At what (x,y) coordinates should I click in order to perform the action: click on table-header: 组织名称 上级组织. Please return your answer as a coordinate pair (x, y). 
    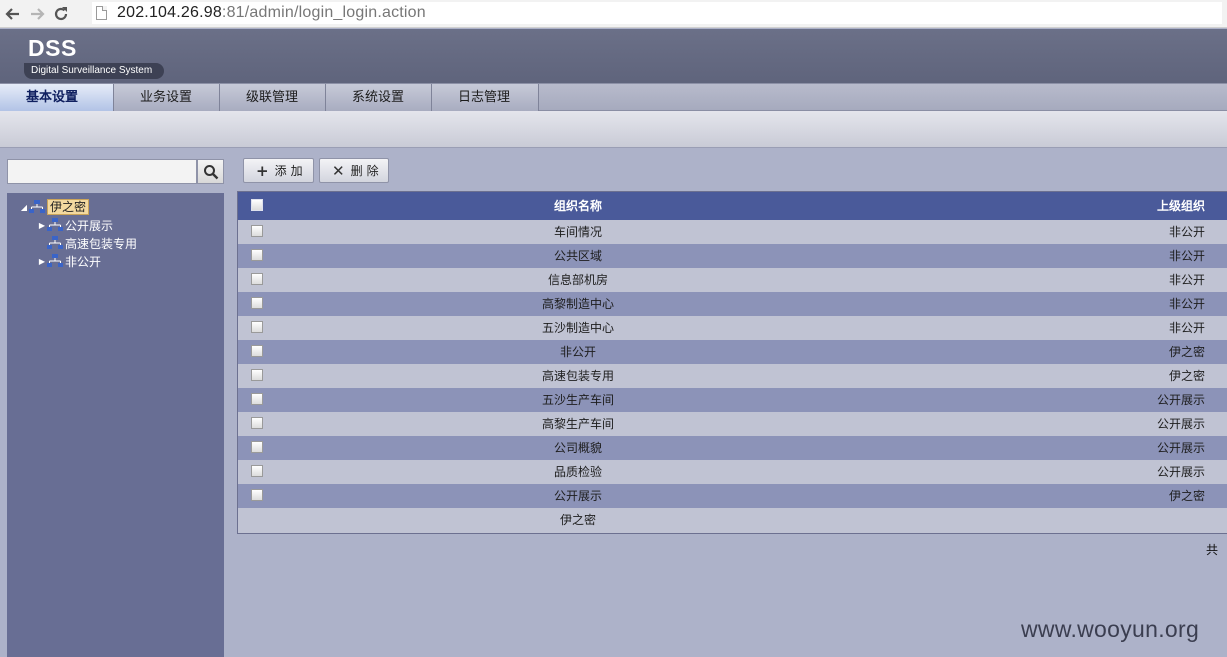
    Looking at the image, I should click on (732, 206).